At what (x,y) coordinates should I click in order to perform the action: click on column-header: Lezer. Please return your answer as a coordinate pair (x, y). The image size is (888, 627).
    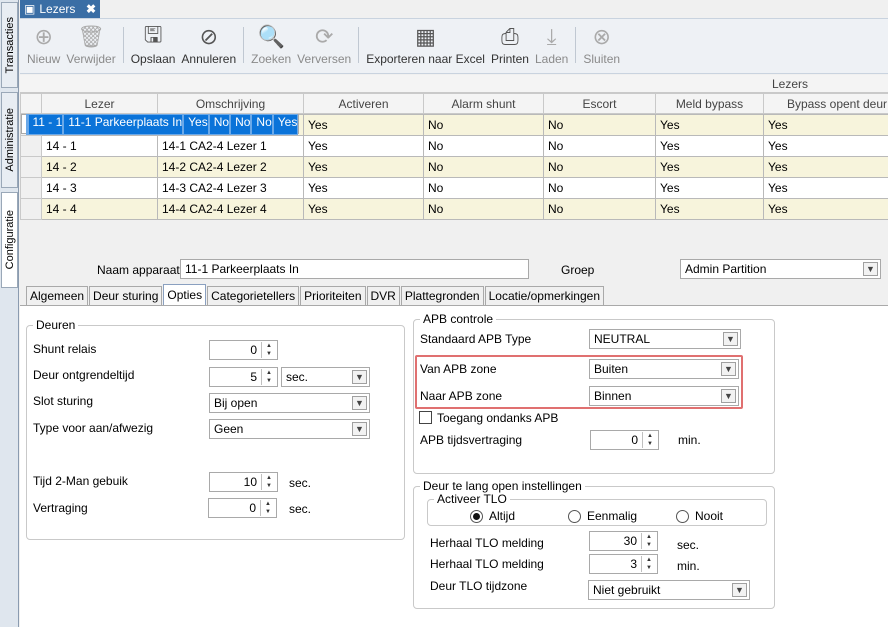
    Looking at the image, I should click on (99, 103).